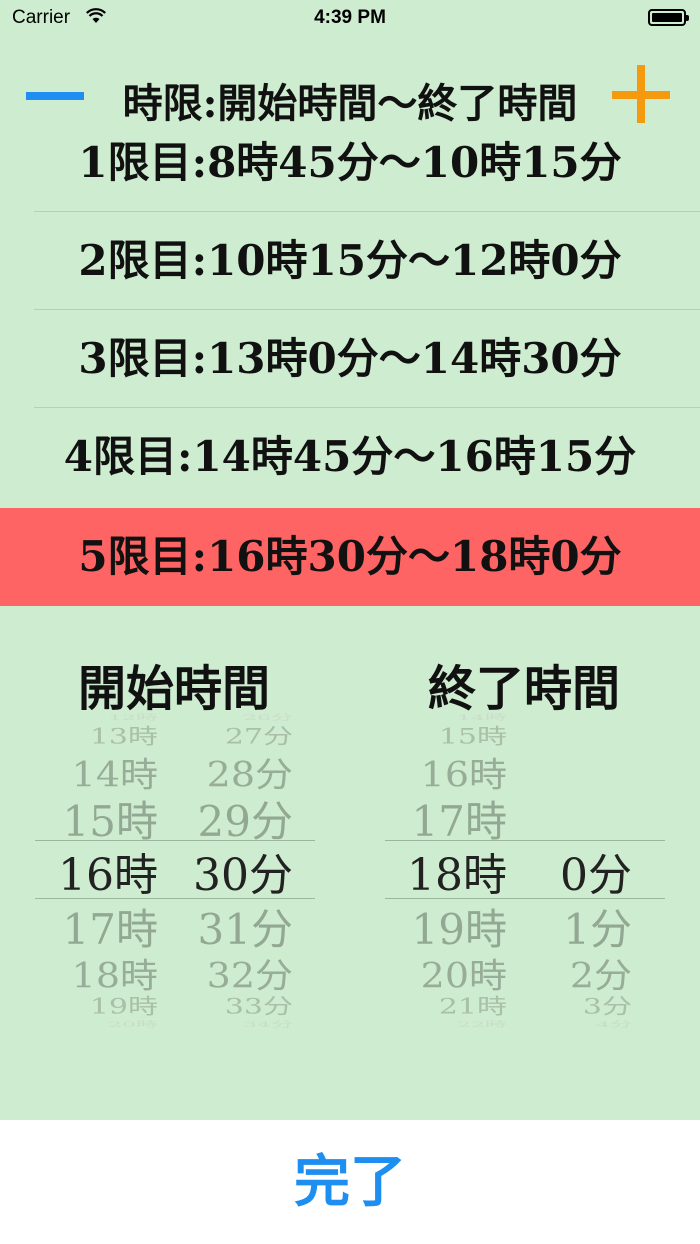  I want to click on minute-item: 33分, so click(259, 1007).